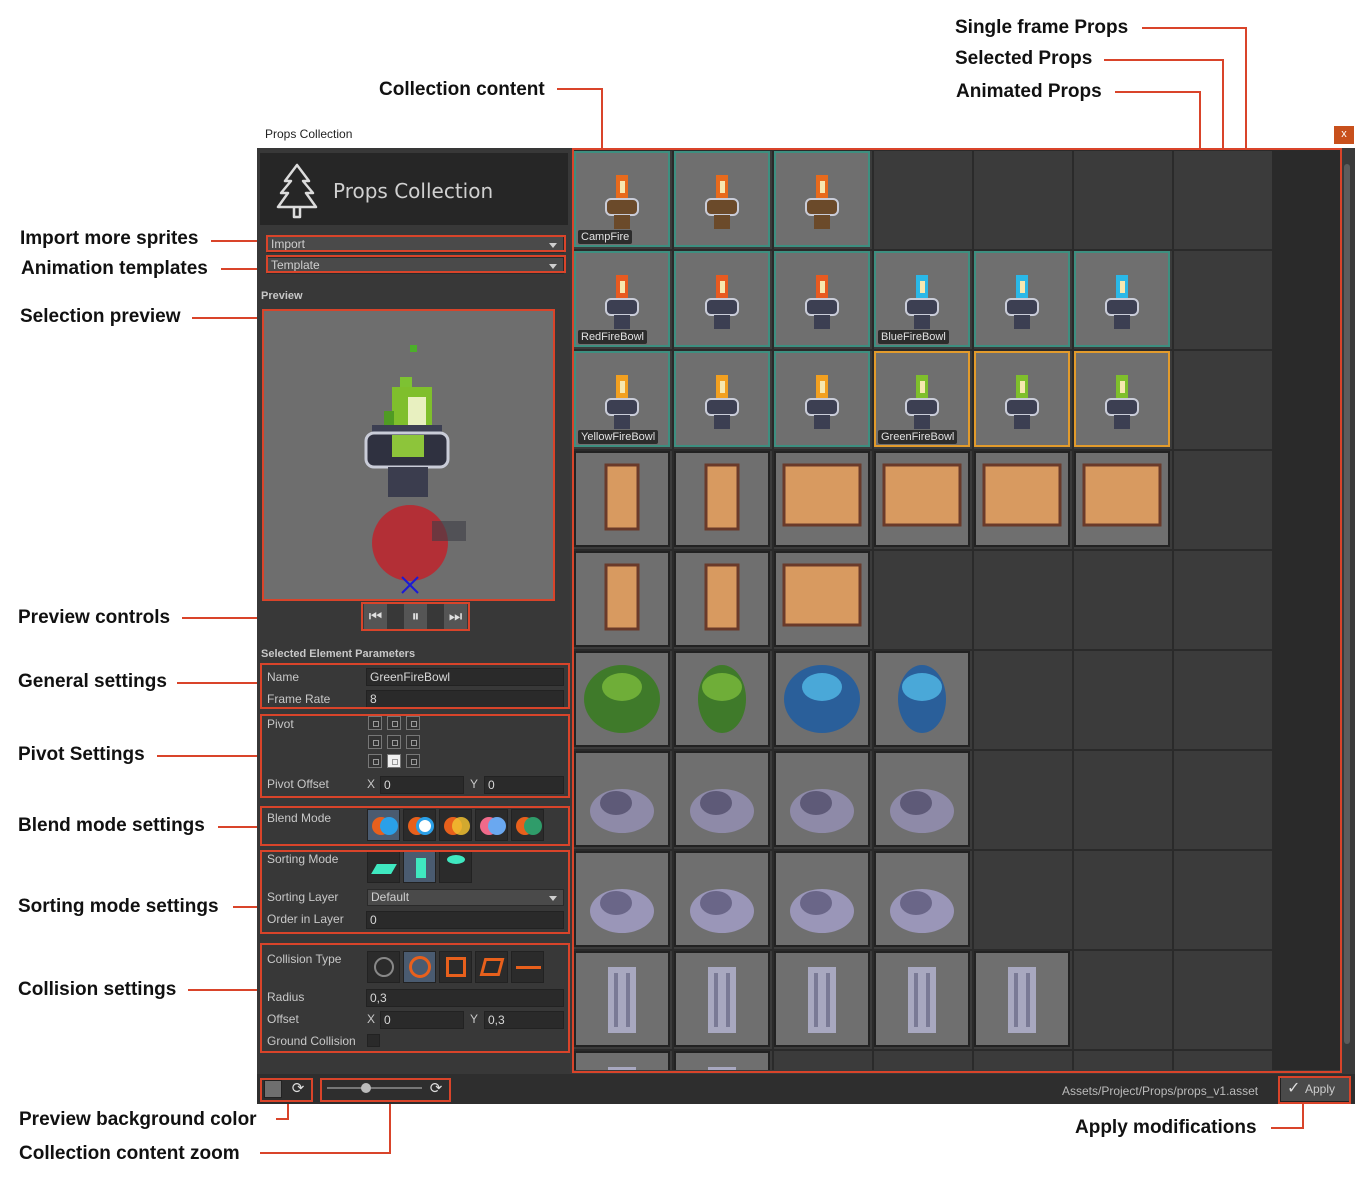 Image resolution: width=1357 pixels, height=1177 pixels. Describe the element at coordinates (422, 785) in the screenshot. I see `pivot-offset-x-field: 0` at that location.